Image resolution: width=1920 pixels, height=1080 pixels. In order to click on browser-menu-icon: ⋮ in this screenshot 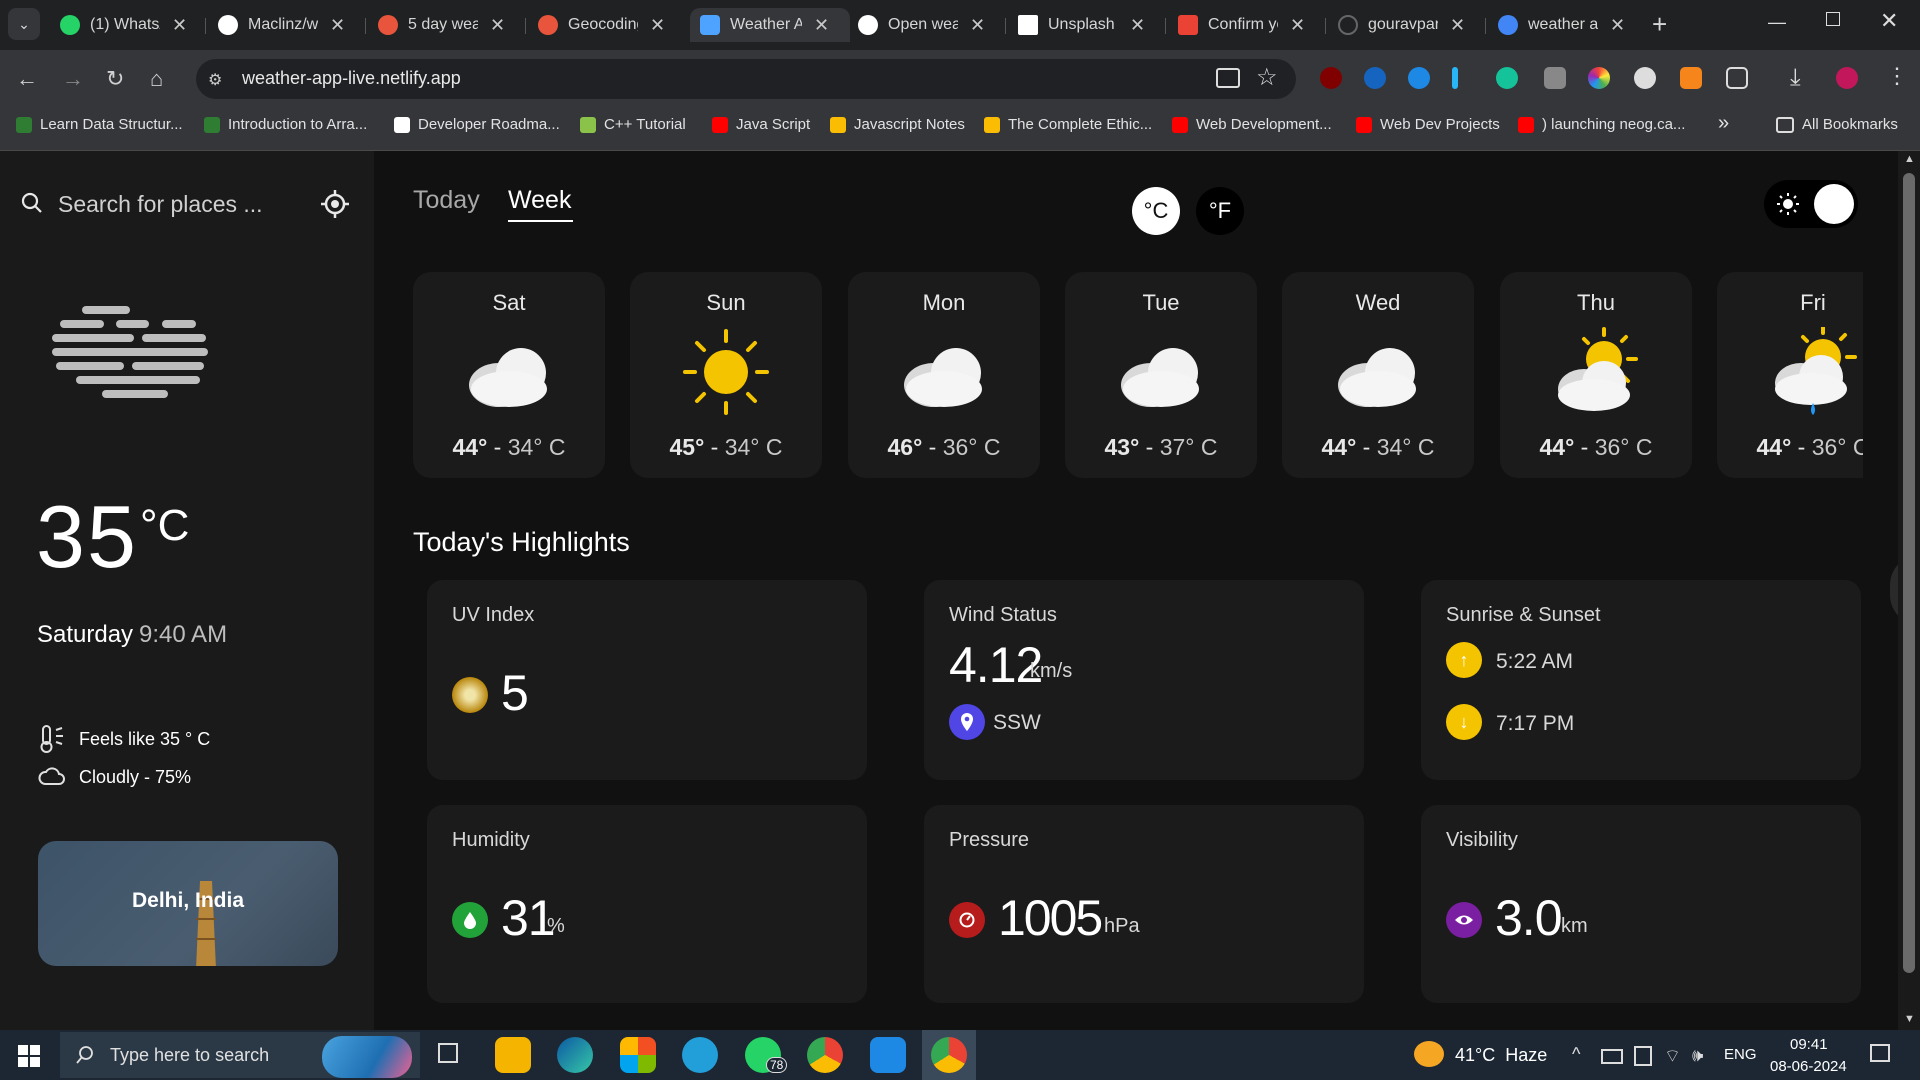, I will do `click(1897, 76)`.